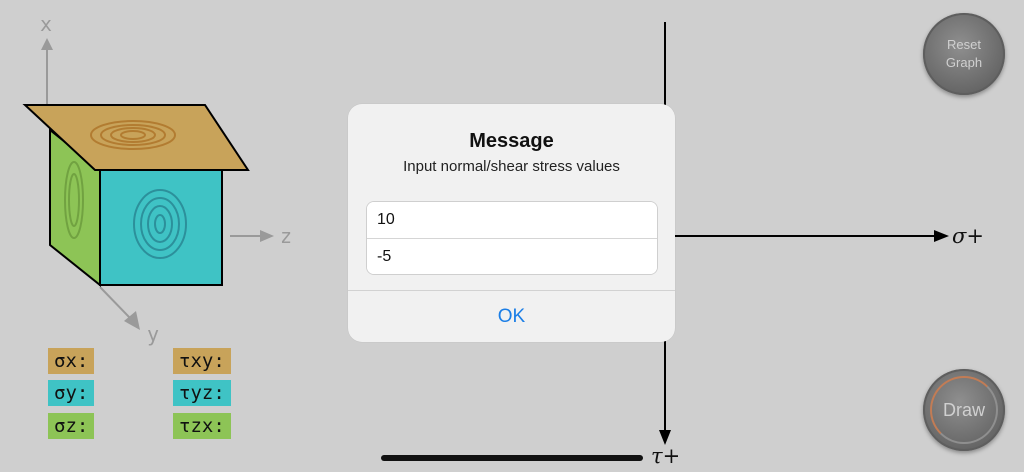  Describe the element at coordinates (511, 166) in the screenshot. I see `dialog-message: Input normal/shear stress values` at that location.